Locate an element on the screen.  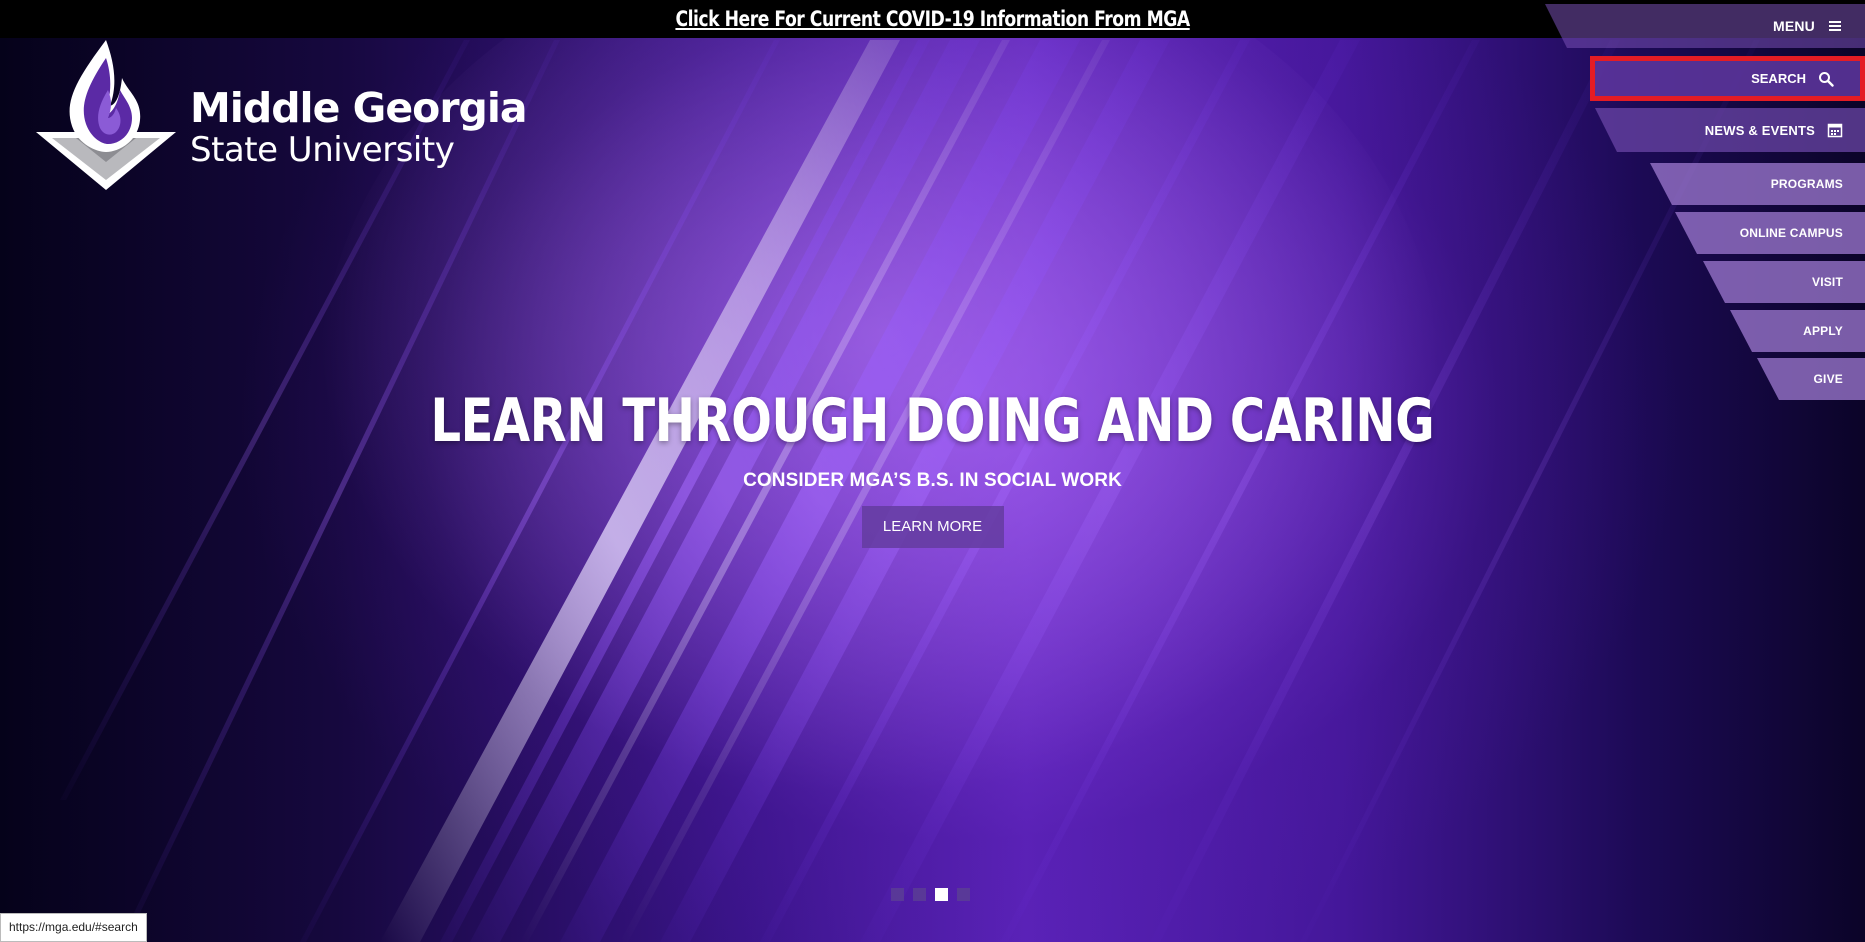
logo-wordmark: Middle Georgia State University is located at coordinates (359, 126).